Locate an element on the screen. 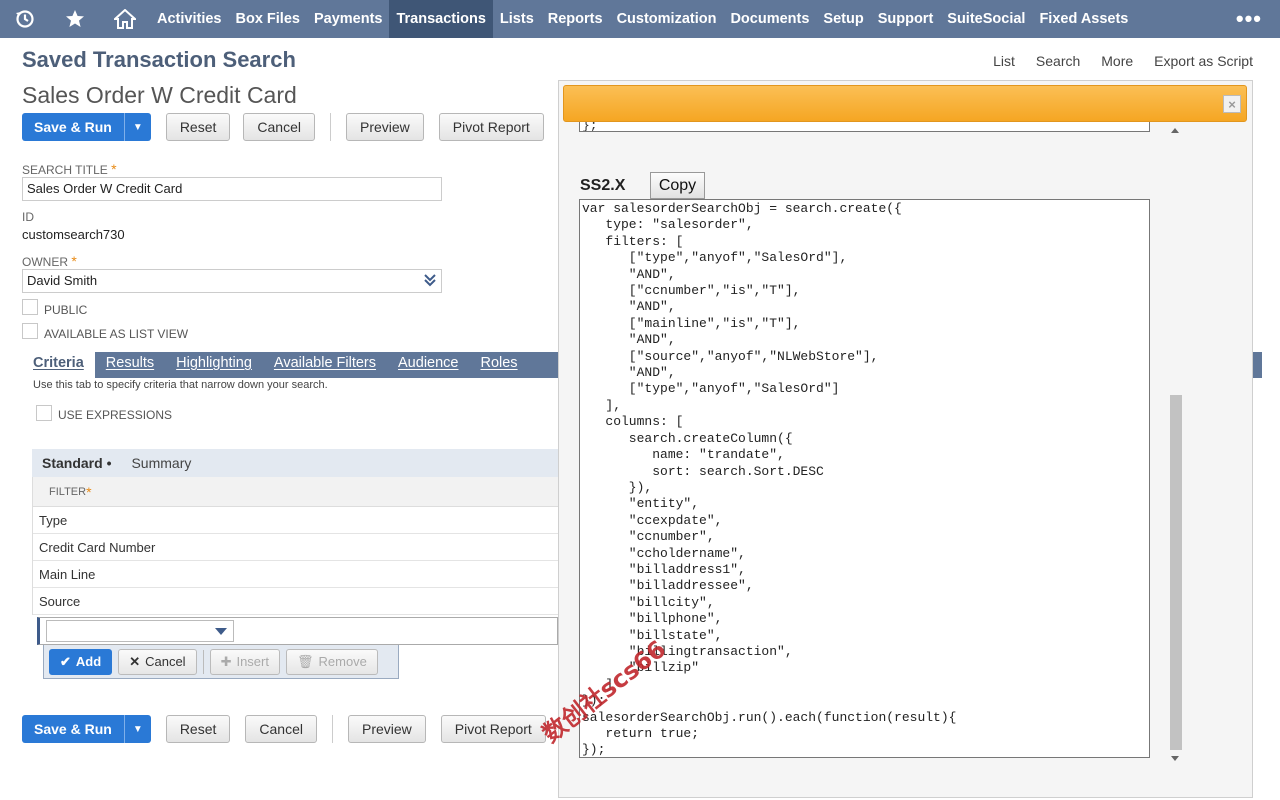 The image size is (1280, 800). popup-title-bar: × is located at coordinates (905, 103).